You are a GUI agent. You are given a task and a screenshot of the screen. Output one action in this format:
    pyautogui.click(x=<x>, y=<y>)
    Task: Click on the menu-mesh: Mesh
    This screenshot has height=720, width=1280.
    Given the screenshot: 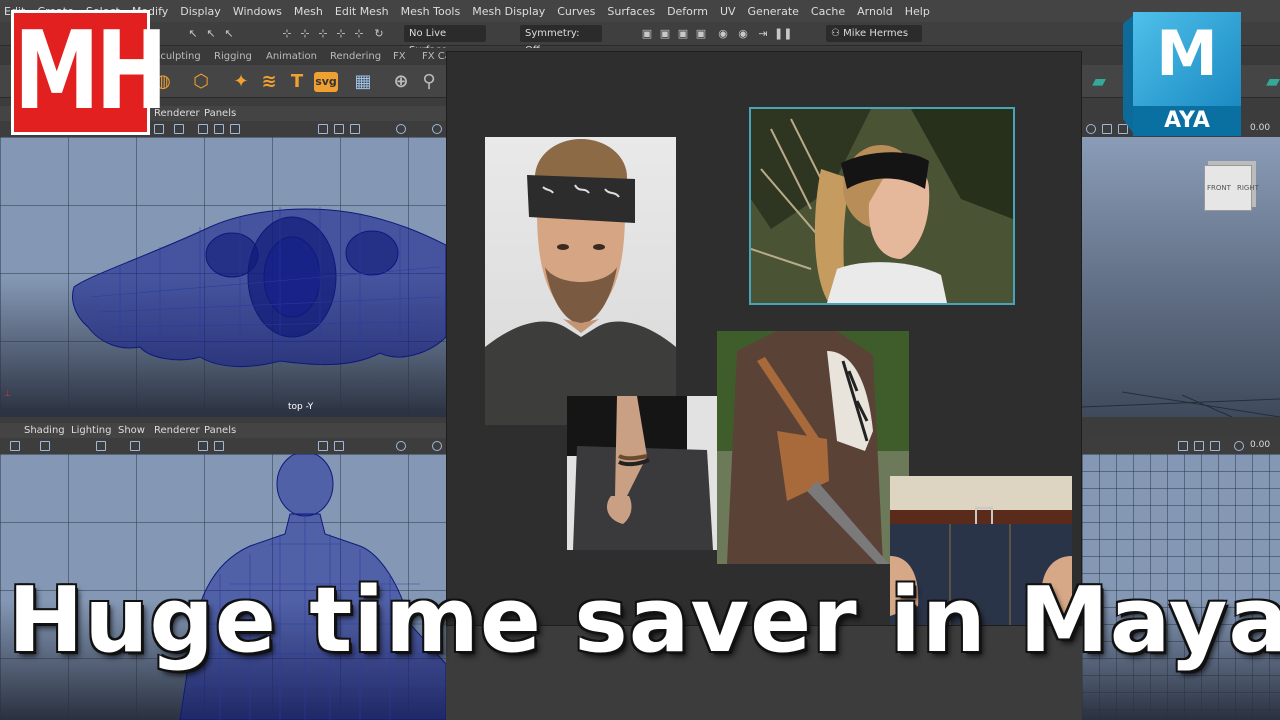 What is the action you would take?
    pyautogui.click(x=308, y=11)
    